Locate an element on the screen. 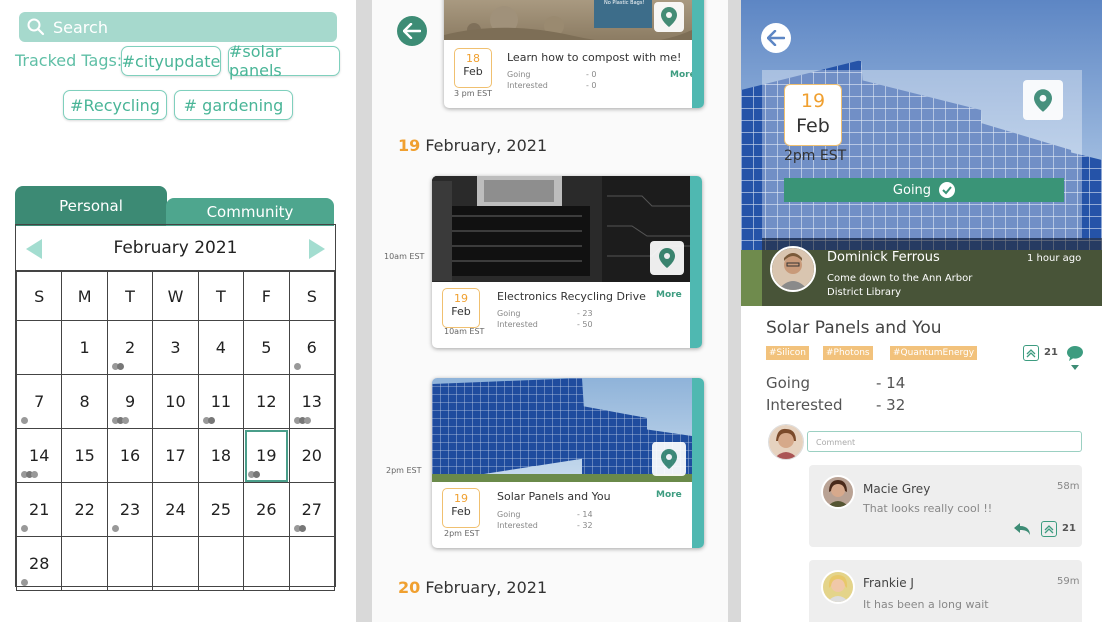 This screenshot has height=622, width=1102. calendar-day: 4 is located at coordinates (221, 347).